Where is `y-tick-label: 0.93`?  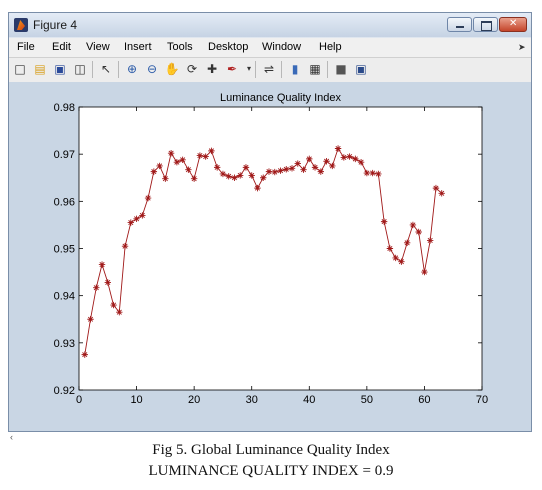 y-tick-label: 0.93 is located at coordinates (64, 344).